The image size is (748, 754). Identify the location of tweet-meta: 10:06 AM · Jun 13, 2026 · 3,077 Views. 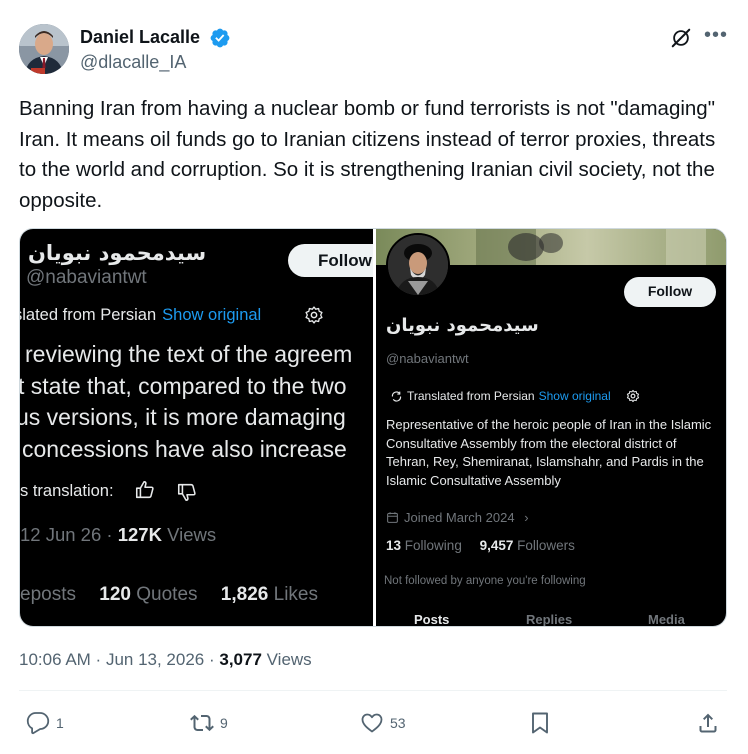
(165, 659).